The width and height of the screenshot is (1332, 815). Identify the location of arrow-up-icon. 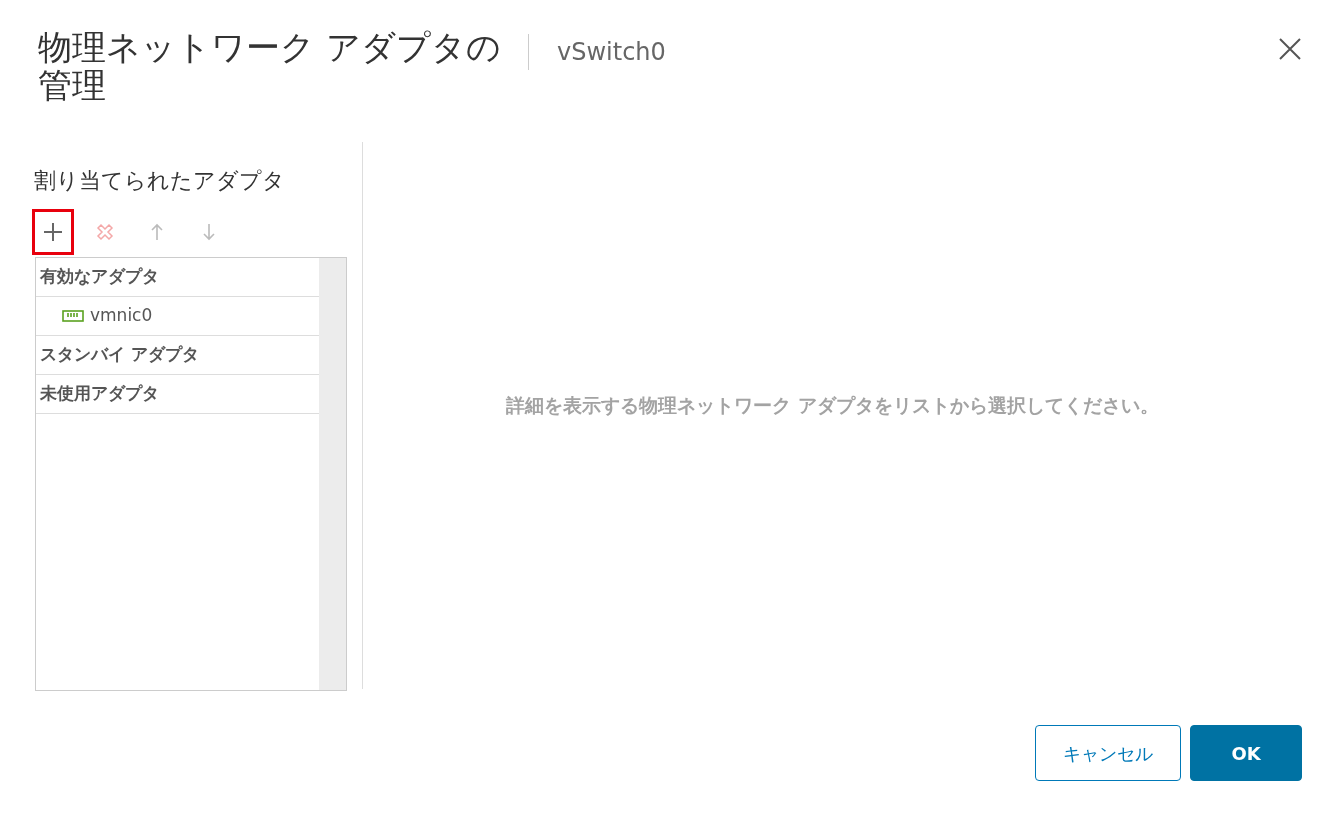
(157, 232).